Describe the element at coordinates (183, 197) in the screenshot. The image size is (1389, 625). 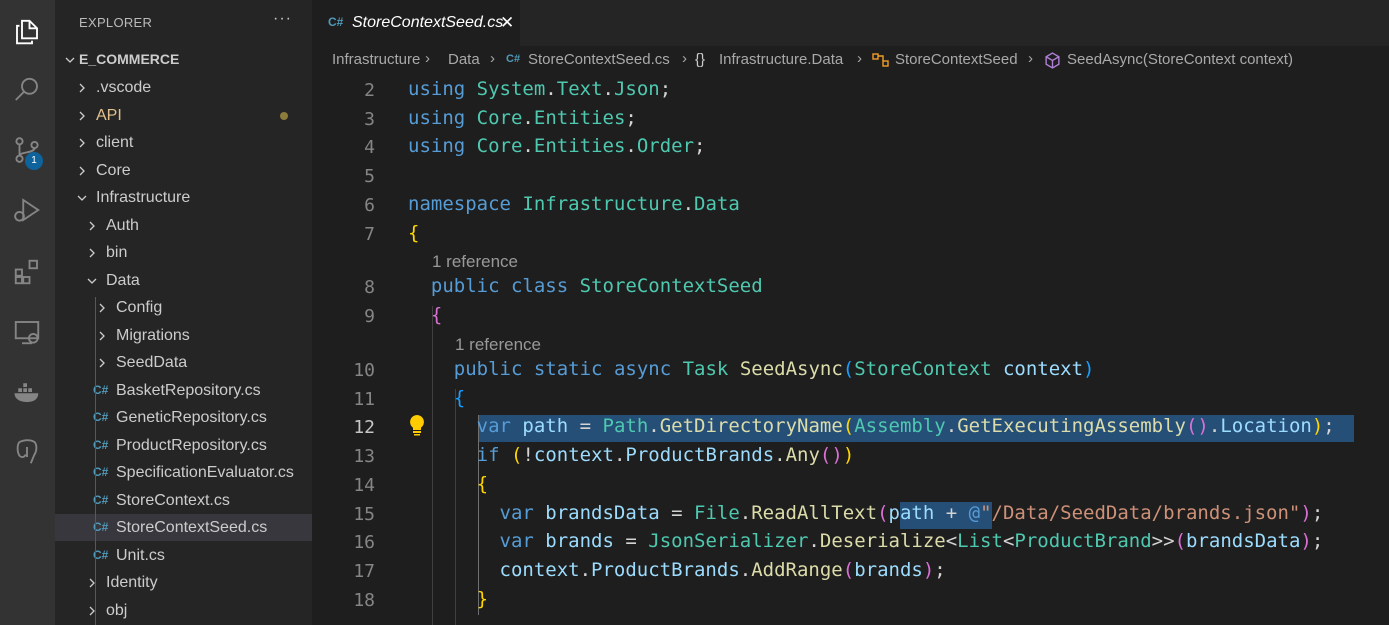
I see `folder-infrastructure: Infrastructure` at that location.